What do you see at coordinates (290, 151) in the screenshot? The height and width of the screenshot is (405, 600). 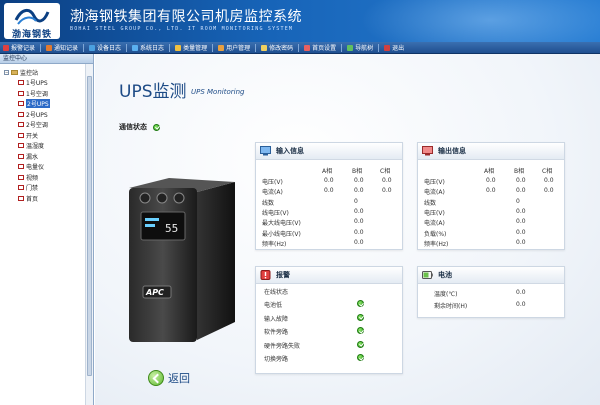 I see `input-panel-title: 输入信息` at bounding box center [290, 151].